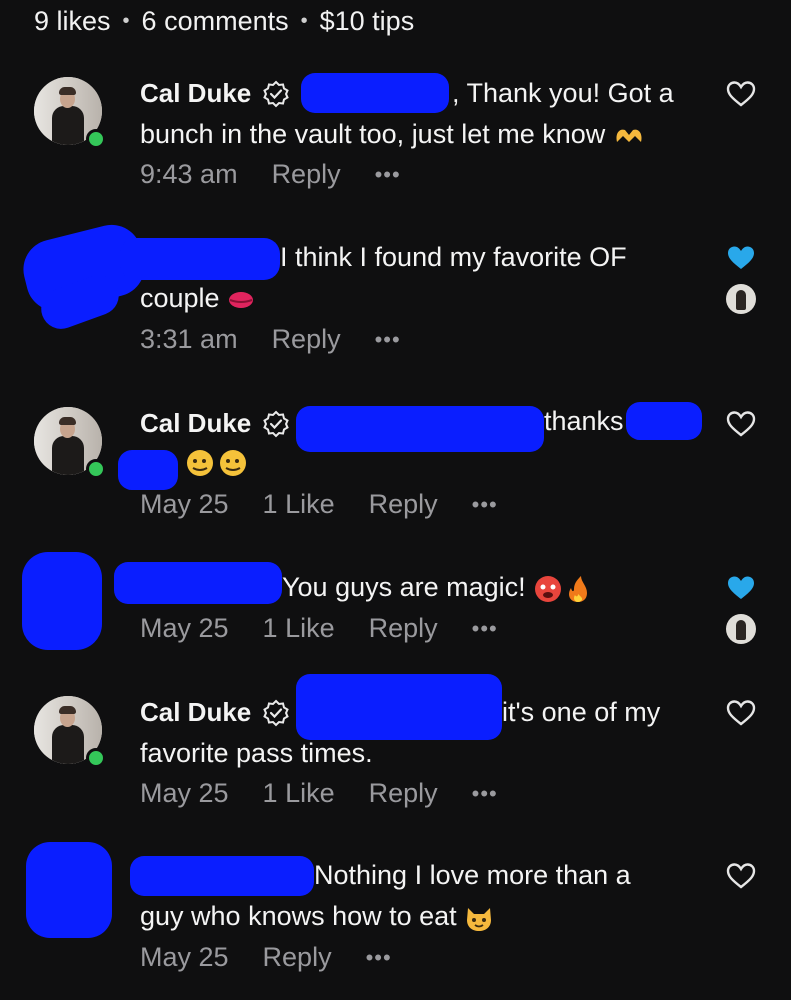  I want to click on heart-hands-emoji-icon, so click(629, 135).